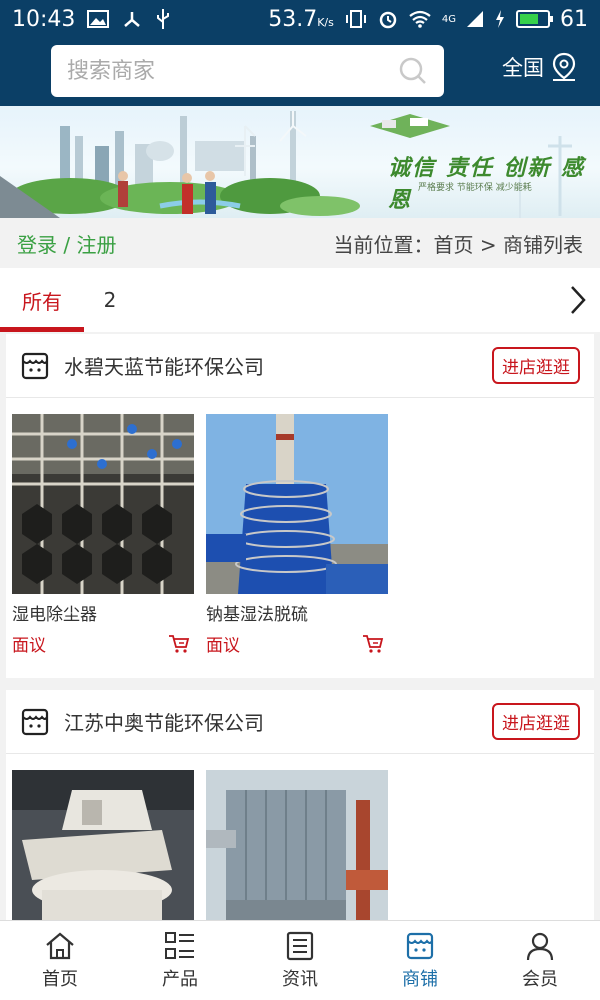 The height and width of the screenshot is (1000, 600). Describe the element at coordinates (132, 19) in the screenshot. I see `share-icon` at that location.